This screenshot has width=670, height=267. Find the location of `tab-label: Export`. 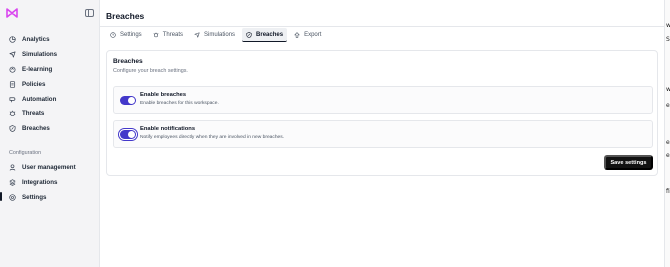

tab-label: Export is located at coordinates (313, 35).